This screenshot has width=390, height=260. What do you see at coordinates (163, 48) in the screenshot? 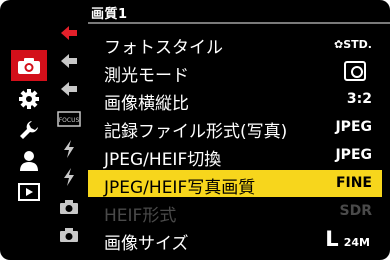
I see `menu-item-label: フォトスタイル` at bounding box center [163, 48].